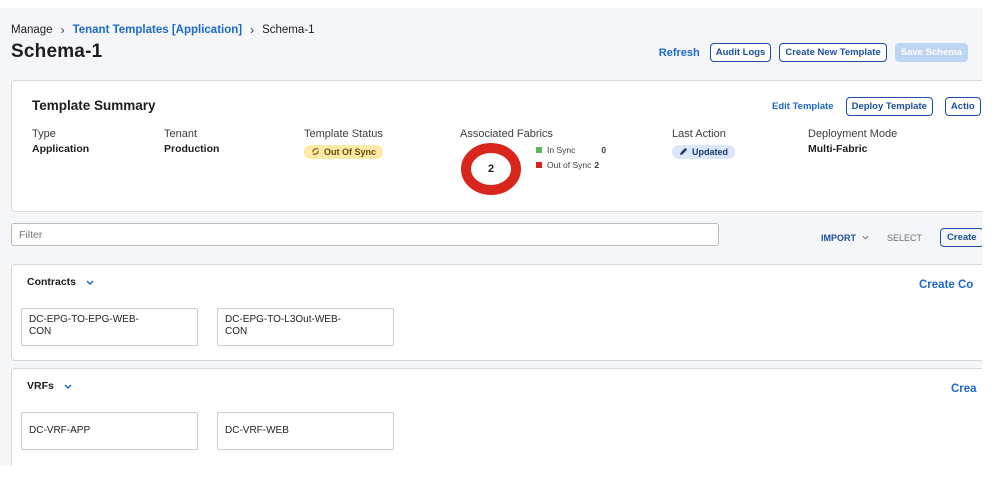 The width and height of the screenshot is (998, 494). I want to click on deployment-mode-value: Multi-Fabric, so click(838, 149).